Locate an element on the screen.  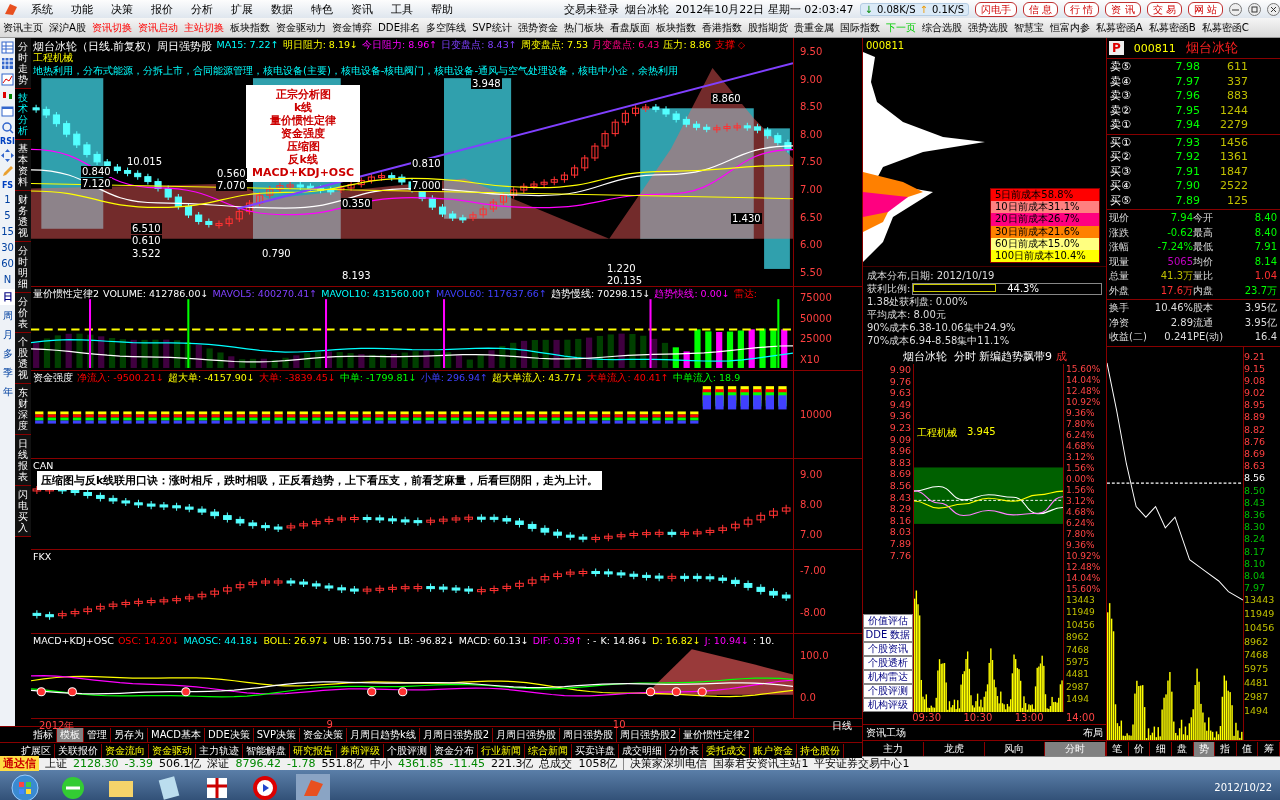
header-button: 行 情 is located at coordinates (1082, 9).